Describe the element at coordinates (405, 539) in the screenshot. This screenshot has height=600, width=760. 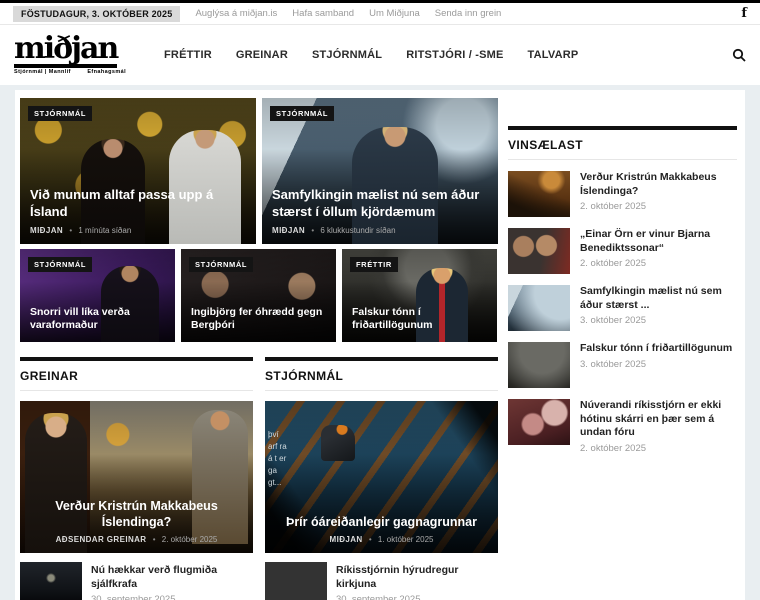
I see `article-date: 1. október 2025` at that location.